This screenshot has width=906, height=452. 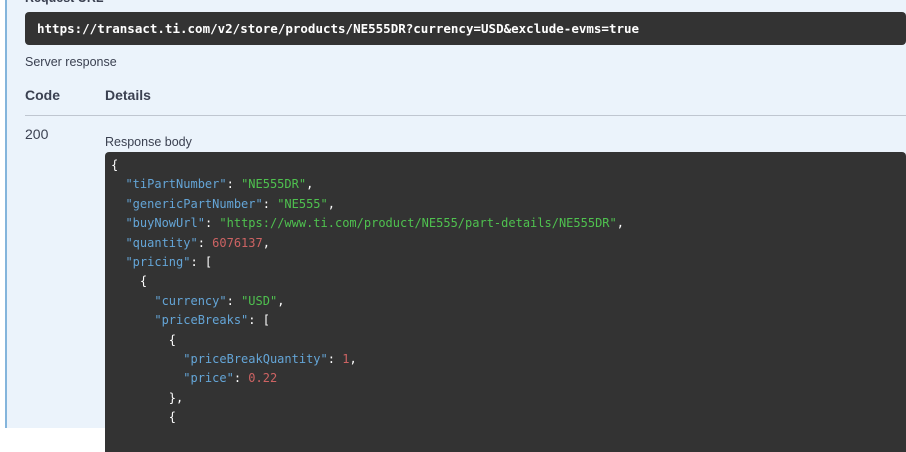 What do you see at coordinates (148, 142) in the screenshot?
I see `response-body-label: Response body` at bounding box center [148, 142].